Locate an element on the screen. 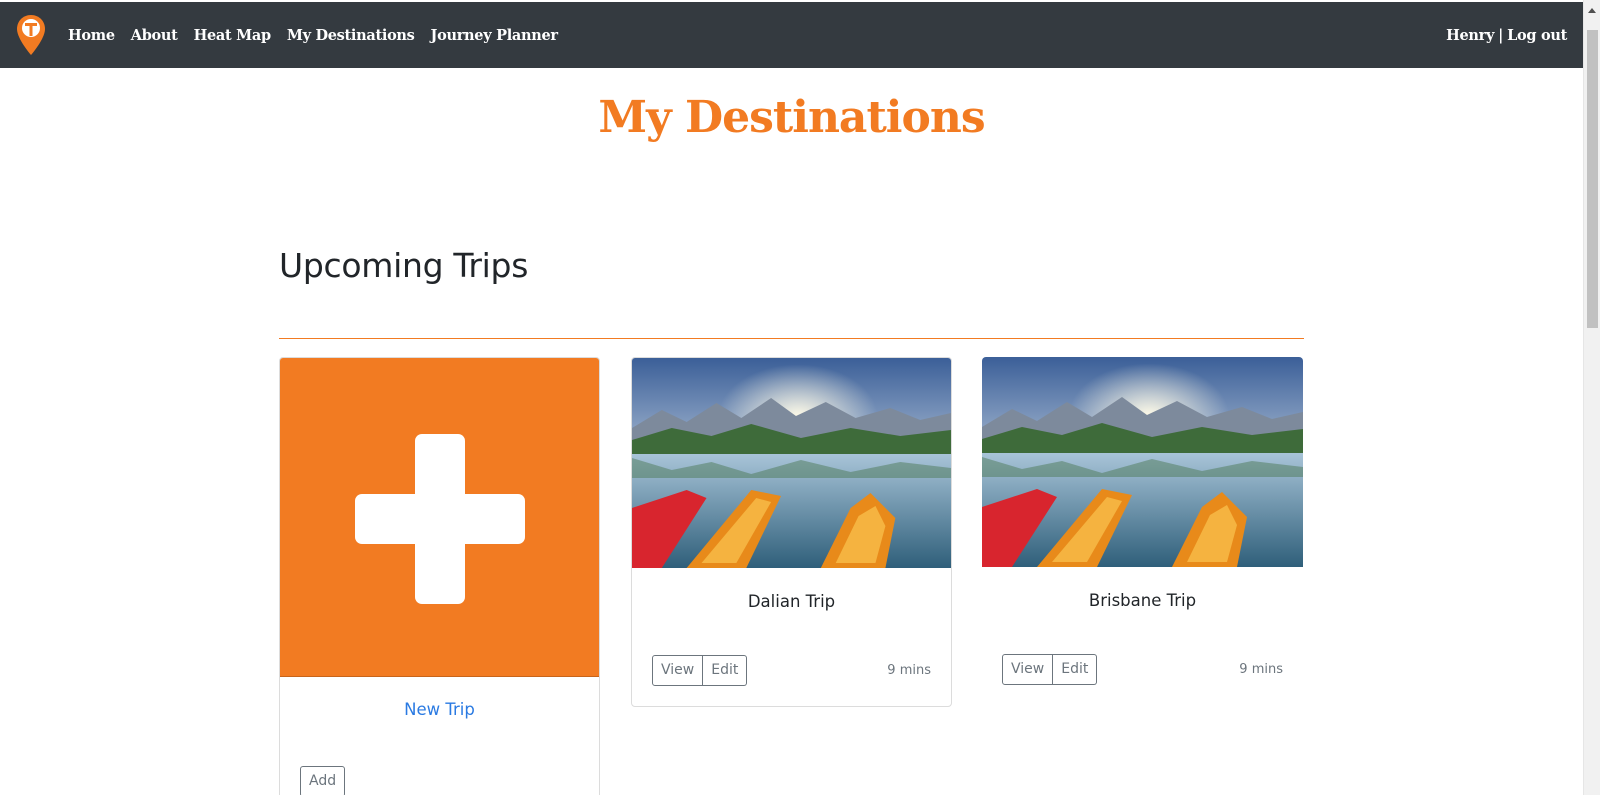  trip-title: Dalian Trip is located at coordinates (791, 601).